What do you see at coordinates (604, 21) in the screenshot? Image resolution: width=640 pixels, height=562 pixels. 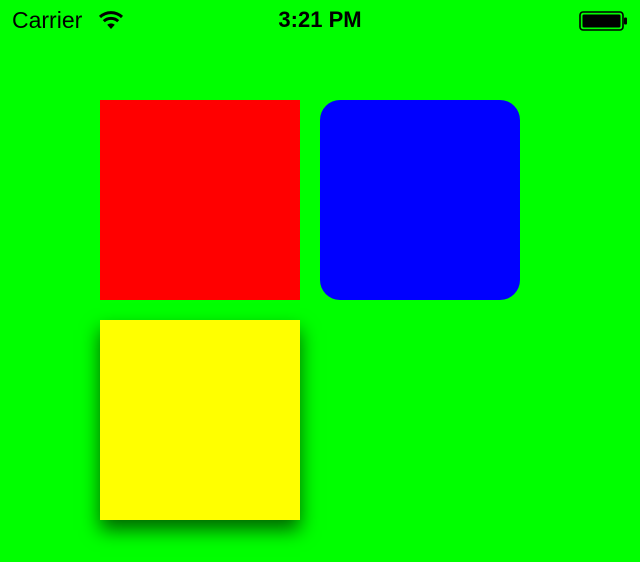 I see `battery-icon` at bounding box center [604, 21].